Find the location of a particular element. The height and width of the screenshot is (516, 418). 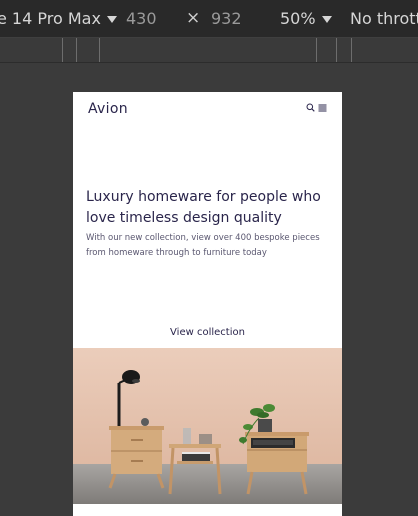

site-navbar: Avion is located at coordinates (207, 109).